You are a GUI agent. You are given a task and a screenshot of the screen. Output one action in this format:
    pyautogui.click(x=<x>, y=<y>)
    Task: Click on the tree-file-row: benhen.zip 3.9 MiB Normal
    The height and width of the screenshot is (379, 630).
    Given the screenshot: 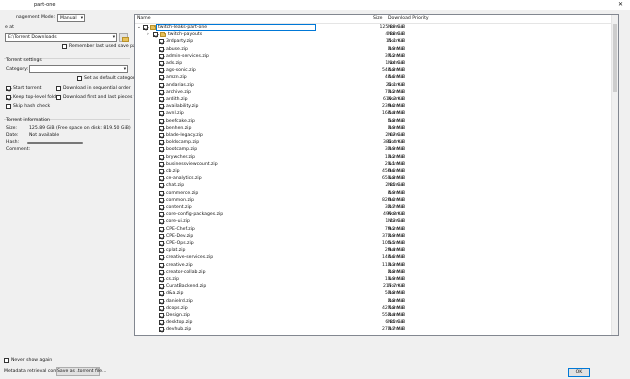 What is the action you would take?
    pyautogui.click(x=376, y=128)
    